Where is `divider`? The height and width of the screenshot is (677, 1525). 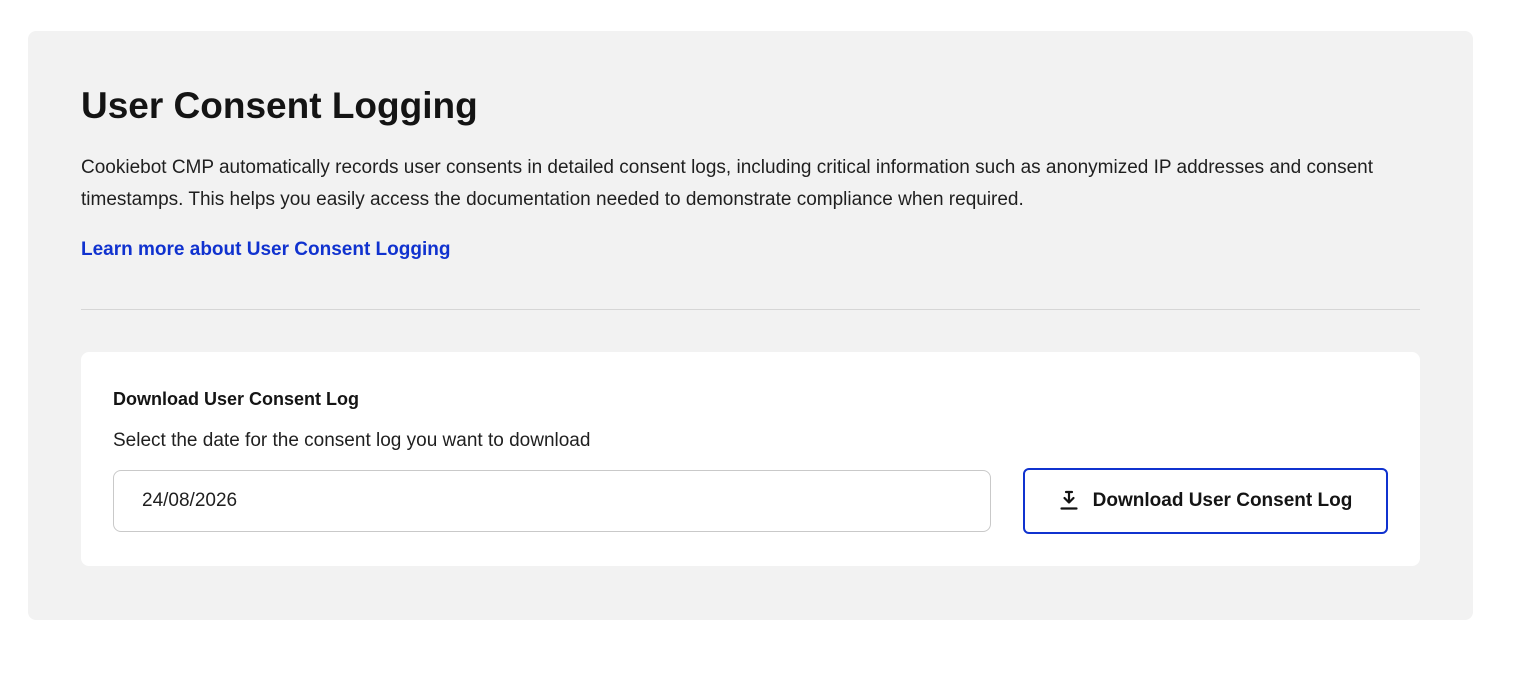
divider is located at coordinates (750, 309).